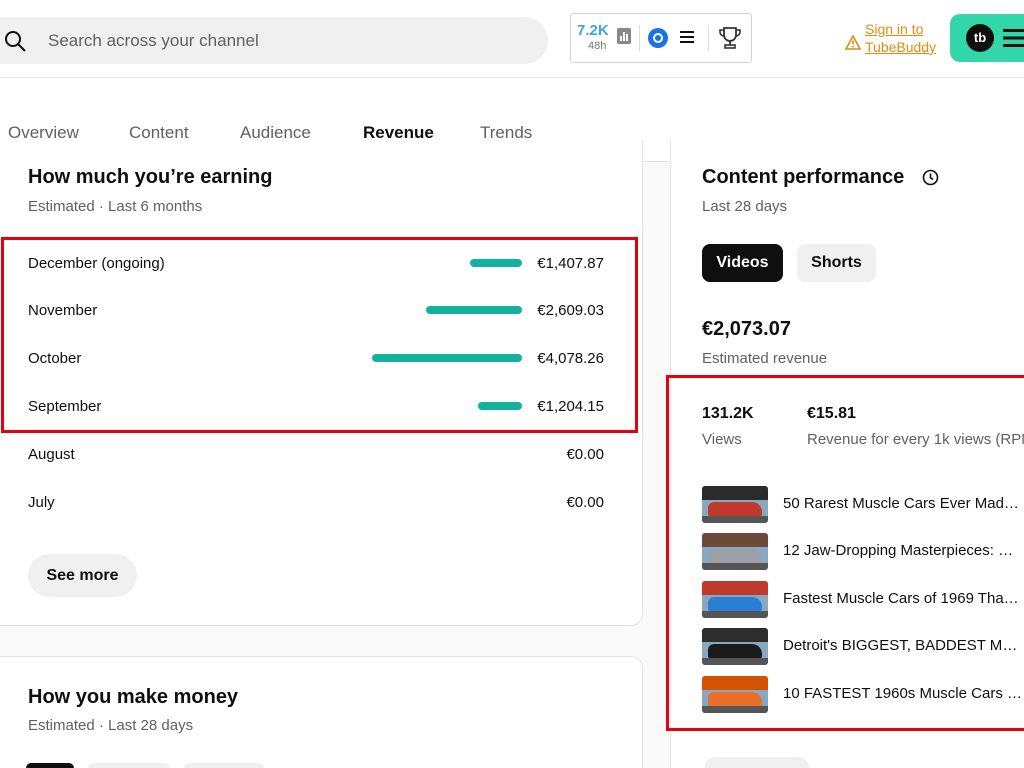 This screenshot has width=1024, height=768. Describe the element at coordinates (321, 712) in the screenshot. I see `make-money-card` at that location.